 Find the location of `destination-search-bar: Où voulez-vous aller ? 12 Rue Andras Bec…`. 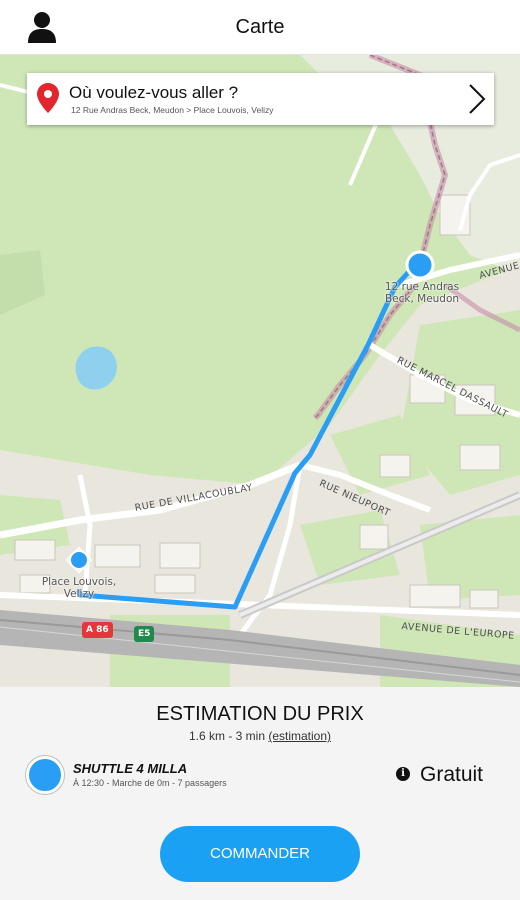

destination-search-bar: Où voulez-vous aller ? 12 Rue Andras Bec… is located at coordinates (260, 99).